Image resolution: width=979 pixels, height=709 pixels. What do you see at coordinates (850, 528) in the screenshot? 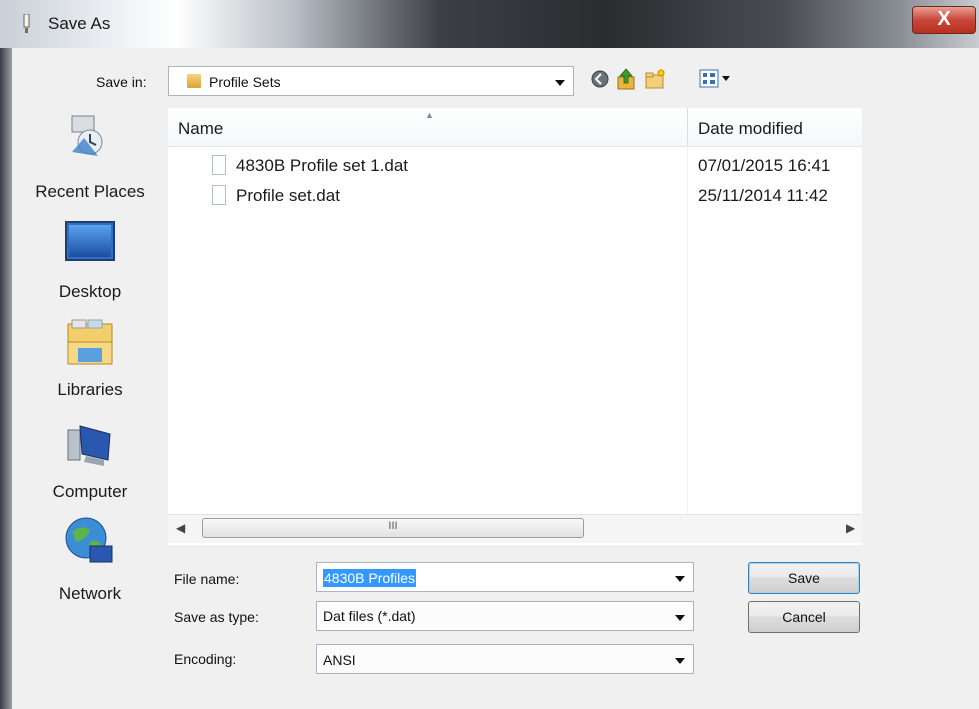
I see `scroll-right-icon: ▶` at bounding box center [850, 528].